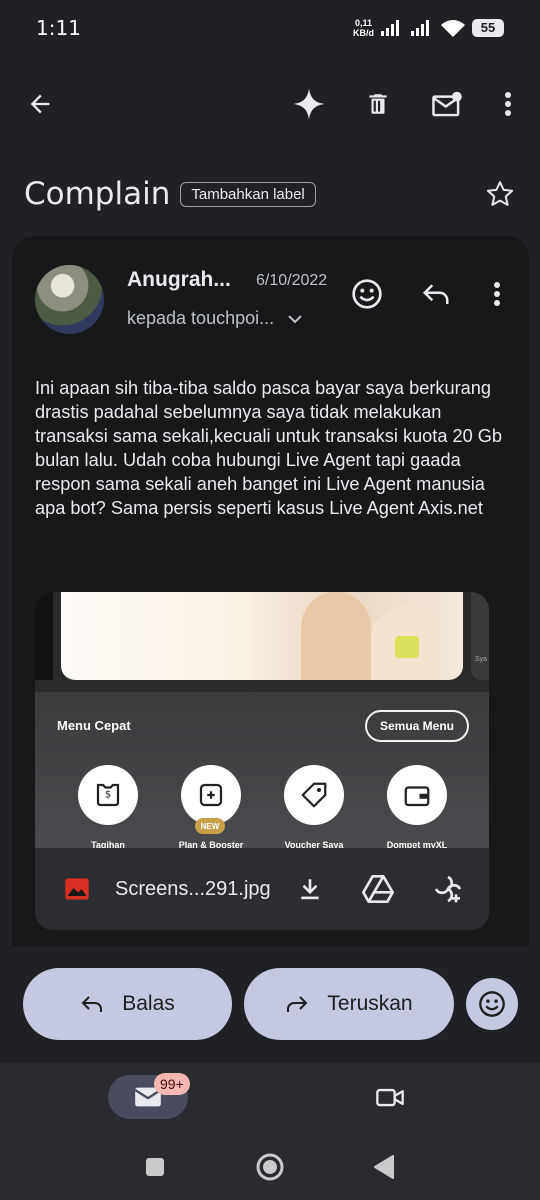 Image resolution: width=540 pixels, height=1200 pixels. I want to click on network-speed-unit: KB/d, so click(363, 33).